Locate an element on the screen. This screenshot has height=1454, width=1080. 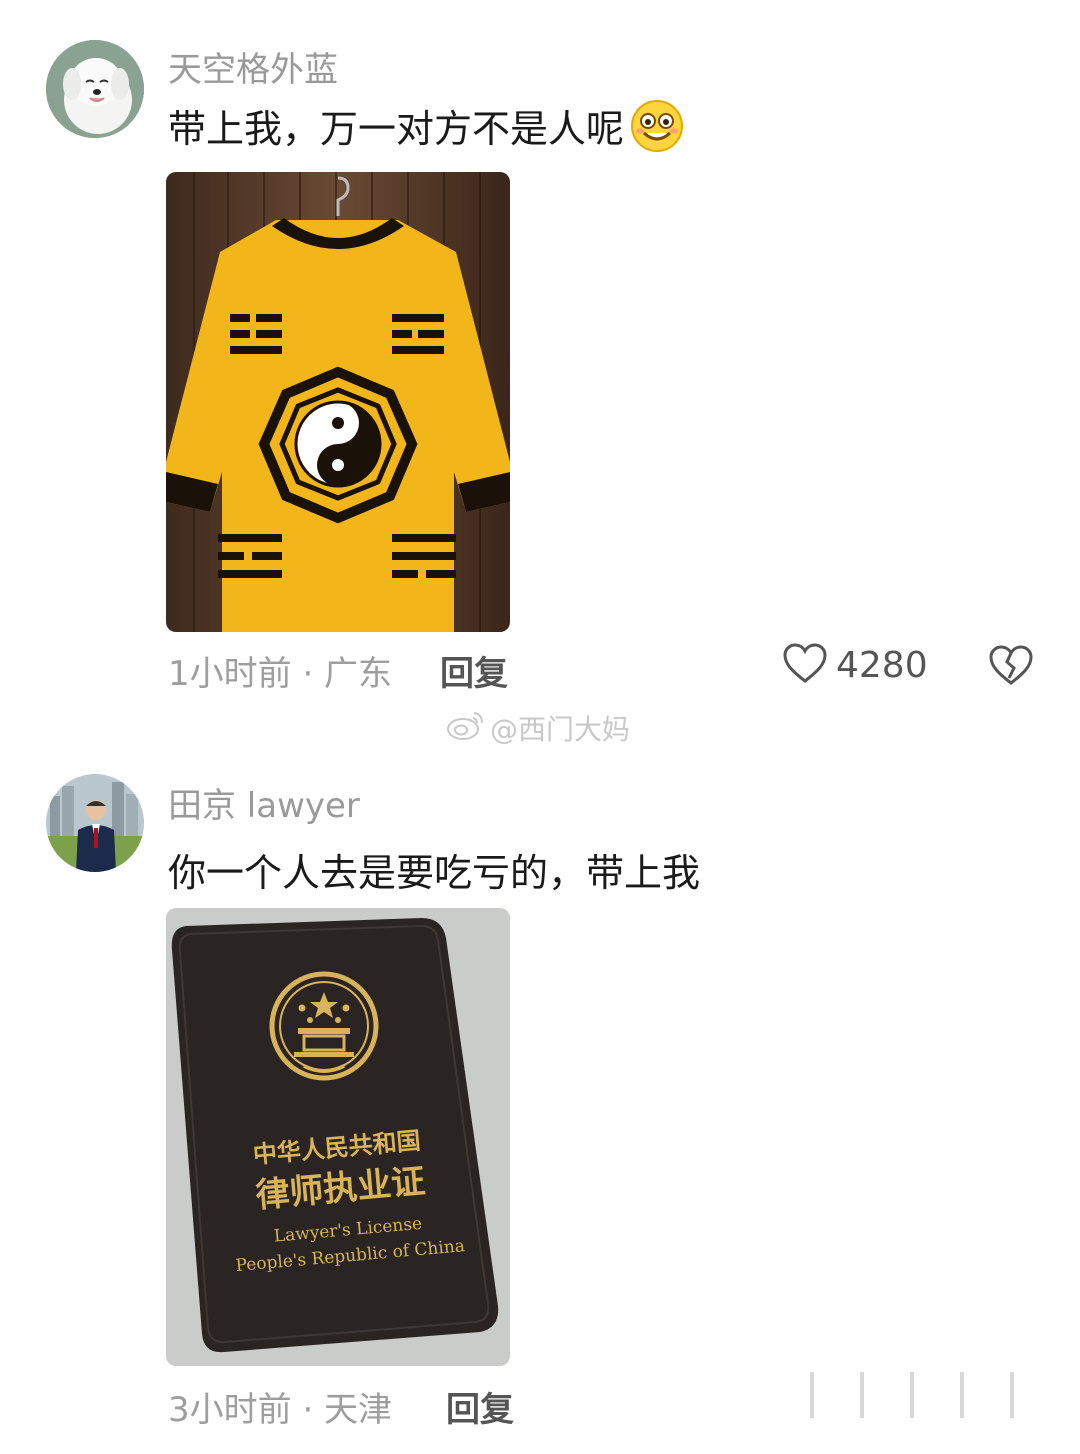
comment-text-content: 带上我，万一对方不是人呢 is located at coordinates (396, 129).